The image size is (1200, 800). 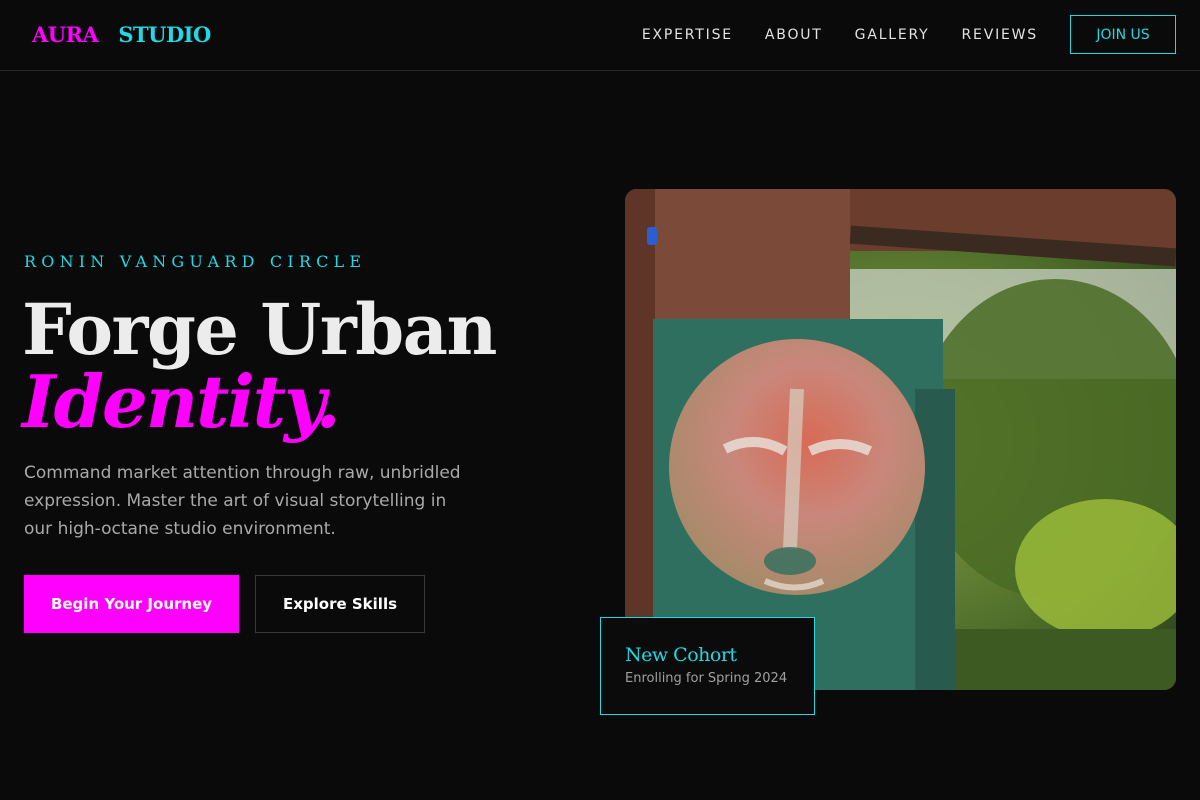 What do you see at coordinates (706, 678) in the screenshot?
I see `cohort-subtitle: Enrolling for Spring 2024` at bounding box center [706, 678].